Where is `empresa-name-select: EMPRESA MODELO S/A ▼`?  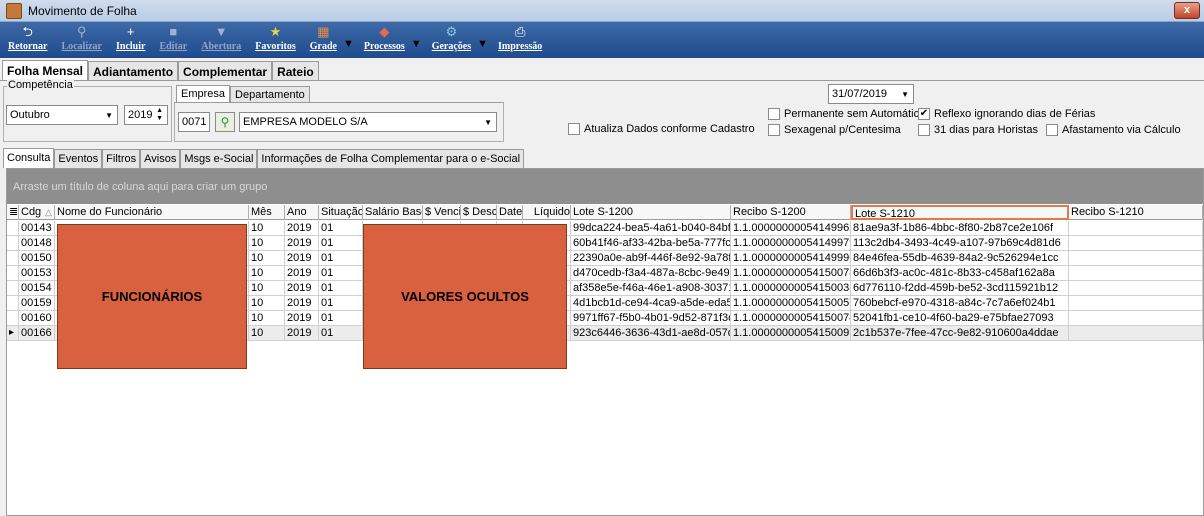
empresa-name-select: EMPRESA MODELO S/A ▼ is located at coordinates (368, 122).